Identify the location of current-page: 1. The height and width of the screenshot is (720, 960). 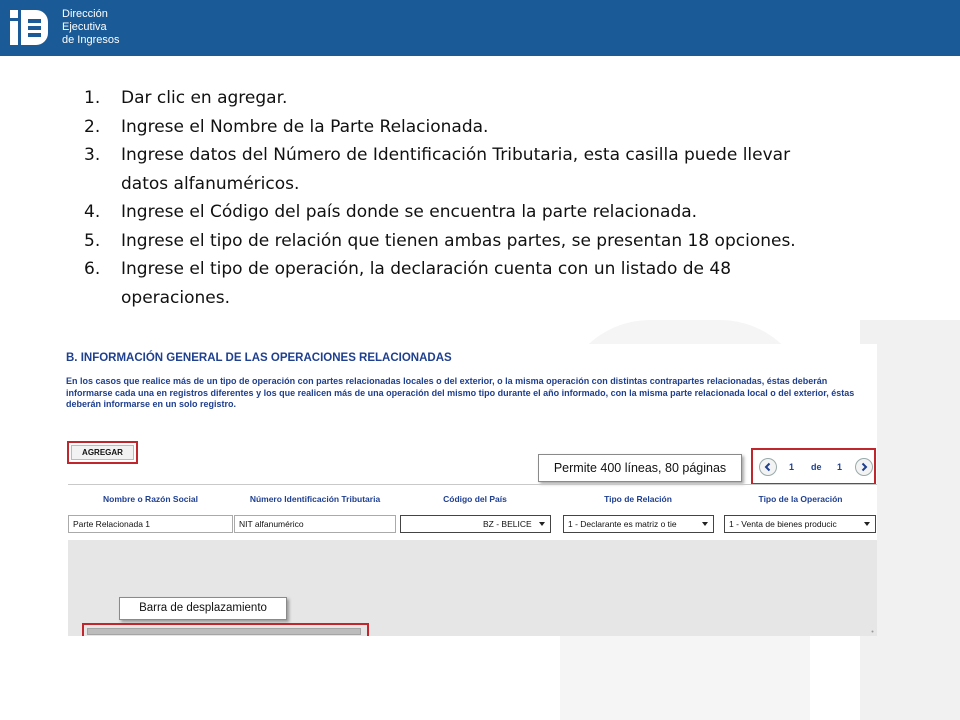
(792, 467).